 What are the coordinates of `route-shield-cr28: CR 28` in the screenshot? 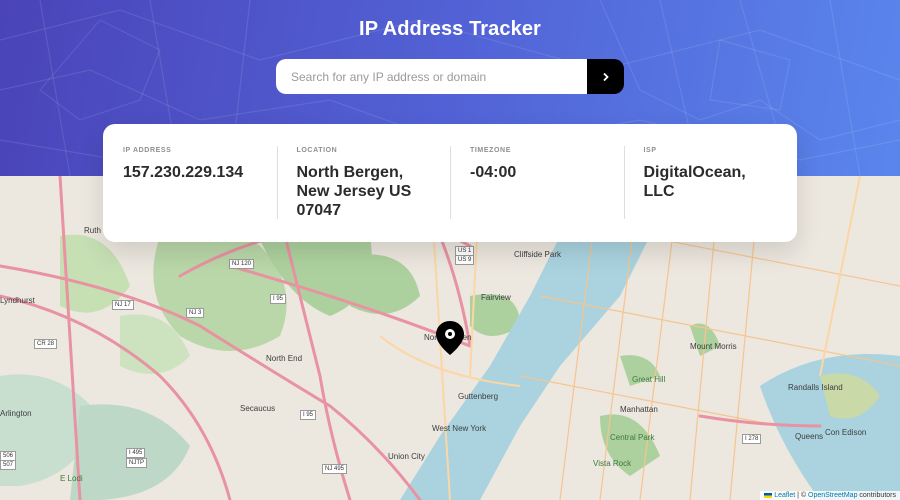 It's located at (46, 344).